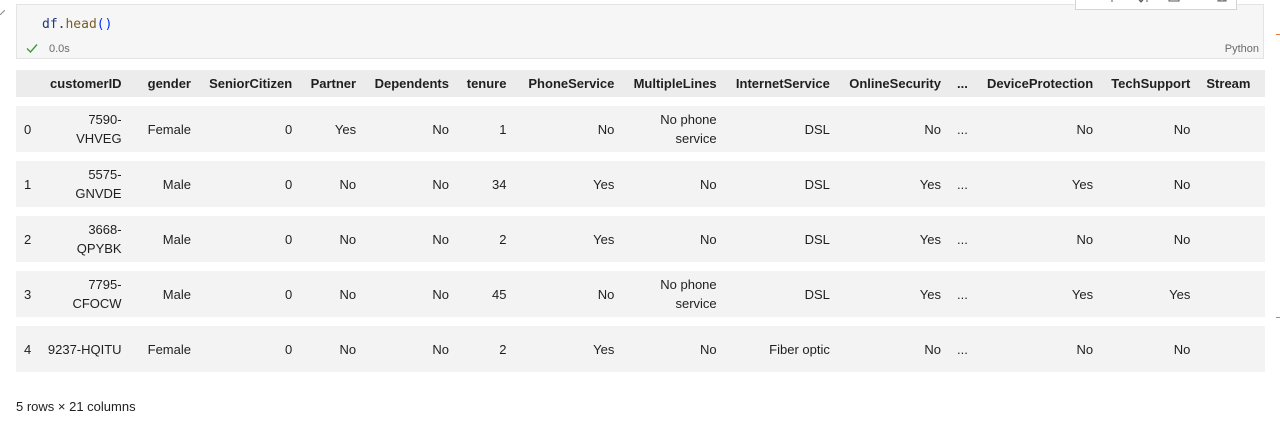  Describe the element at coordinates (568, 83) in the screenshot. I see `column-header: PhoneService` at that location.